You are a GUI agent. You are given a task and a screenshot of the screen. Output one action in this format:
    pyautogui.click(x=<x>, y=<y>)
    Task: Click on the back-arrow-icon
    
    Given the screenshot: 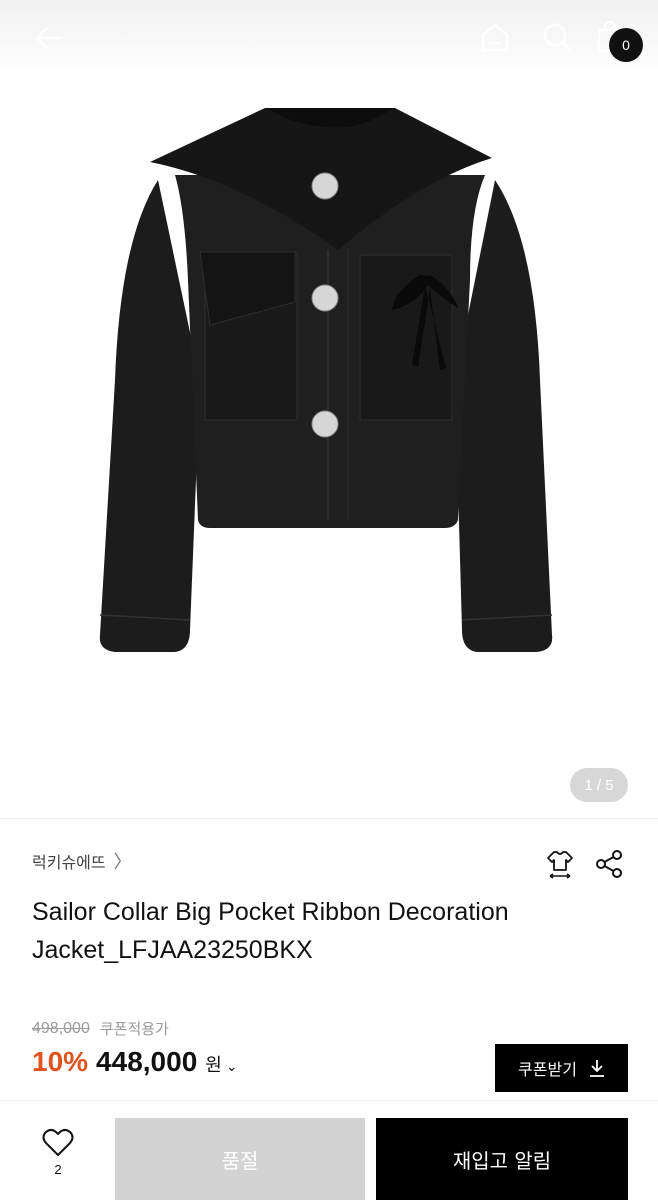 What is the action you would take?
    pyautogui.click(x=48, y=38)
    